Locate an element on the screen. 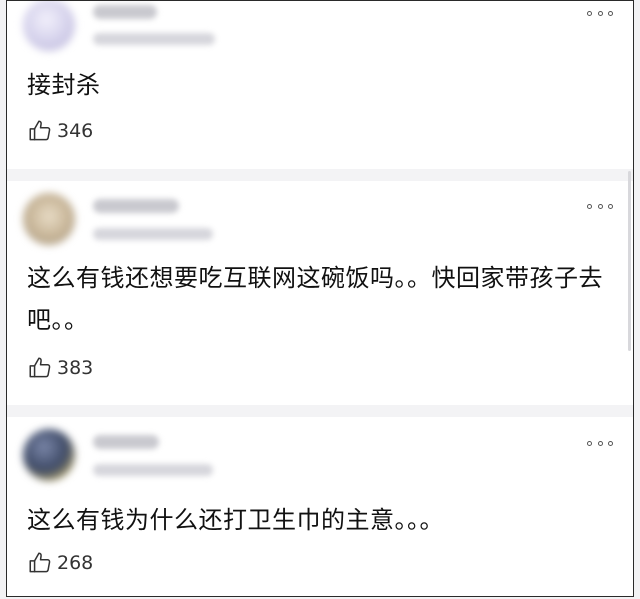 The height and width of the screenshot is (599, 640). comment-text: 接封杀 is located at coordinates (64, 85).